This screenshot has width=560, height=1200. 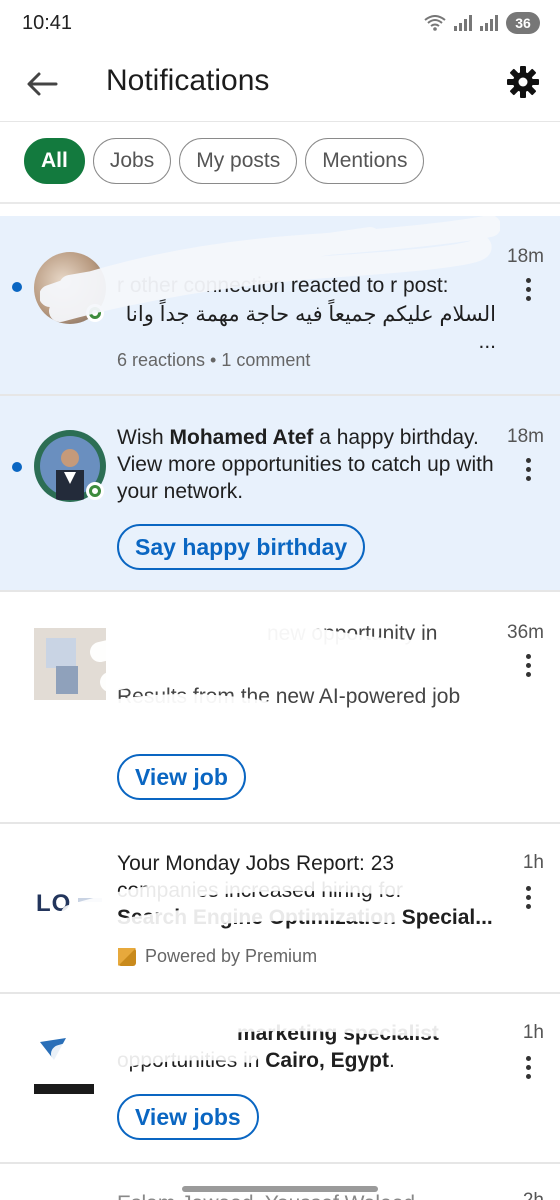 I want to click on powered-by-premium: Powered by Premium, so click(x=231, y=956).